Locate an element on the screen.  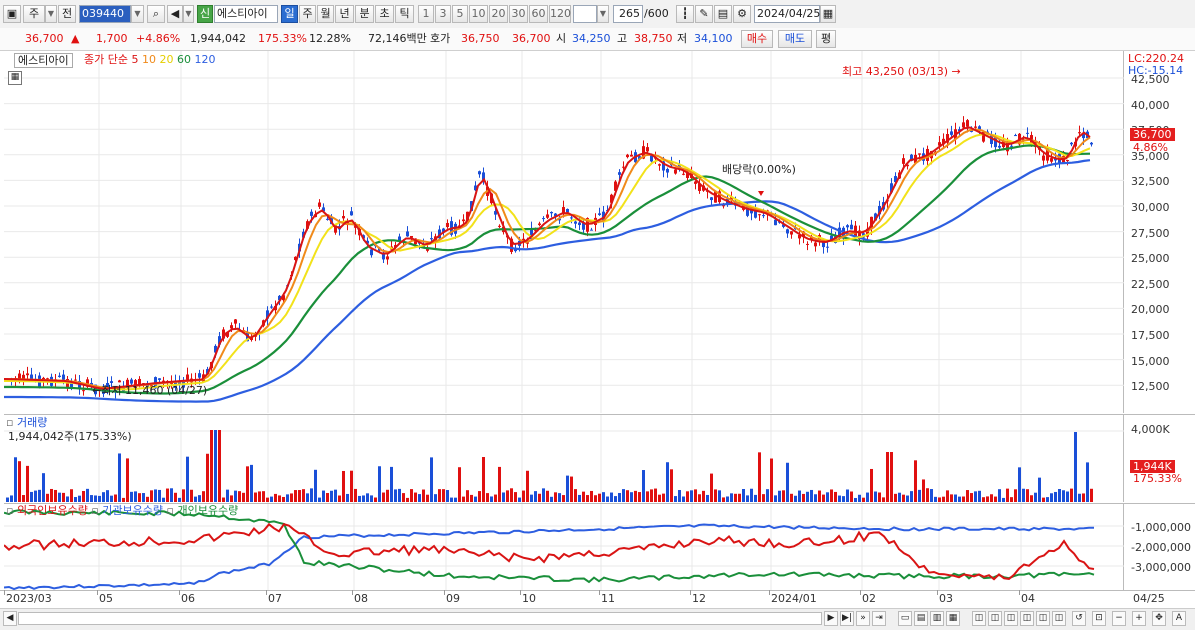
zoom-out-icon: − is located at coordinates (1119, 618).